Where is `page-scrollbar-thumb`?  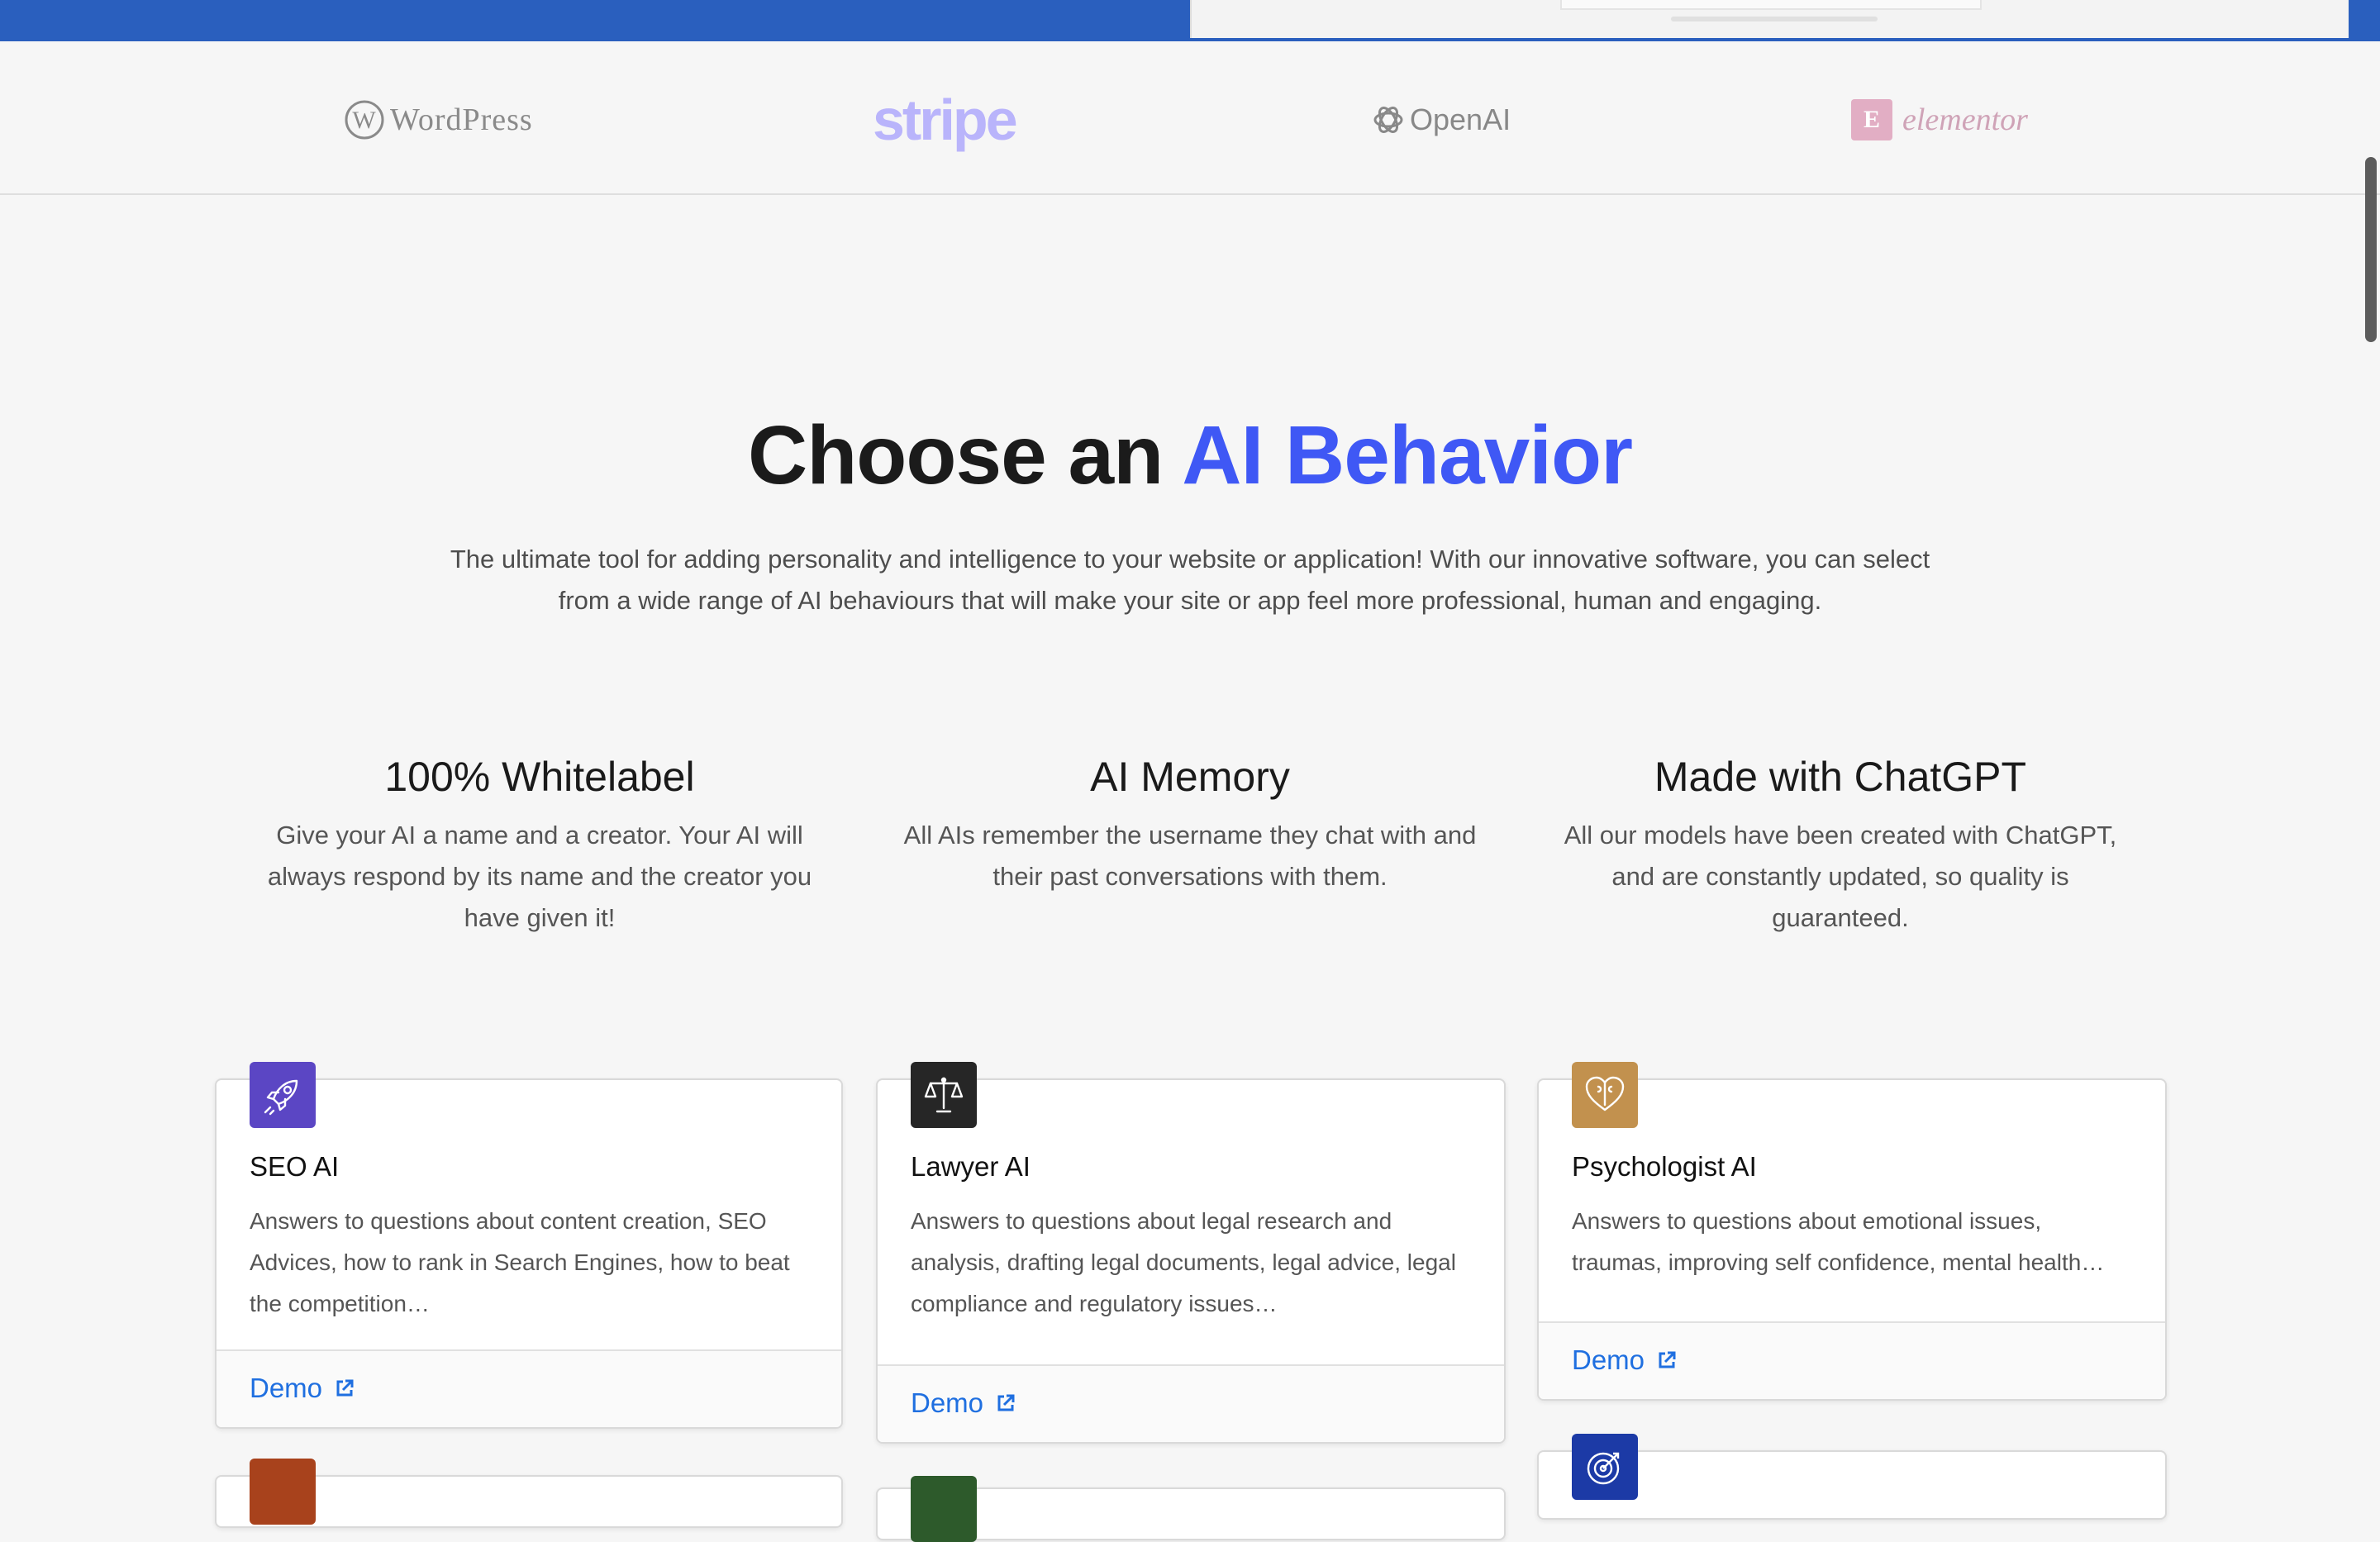 page-scrollbar-thumb is located at coordinates (2371, 249).